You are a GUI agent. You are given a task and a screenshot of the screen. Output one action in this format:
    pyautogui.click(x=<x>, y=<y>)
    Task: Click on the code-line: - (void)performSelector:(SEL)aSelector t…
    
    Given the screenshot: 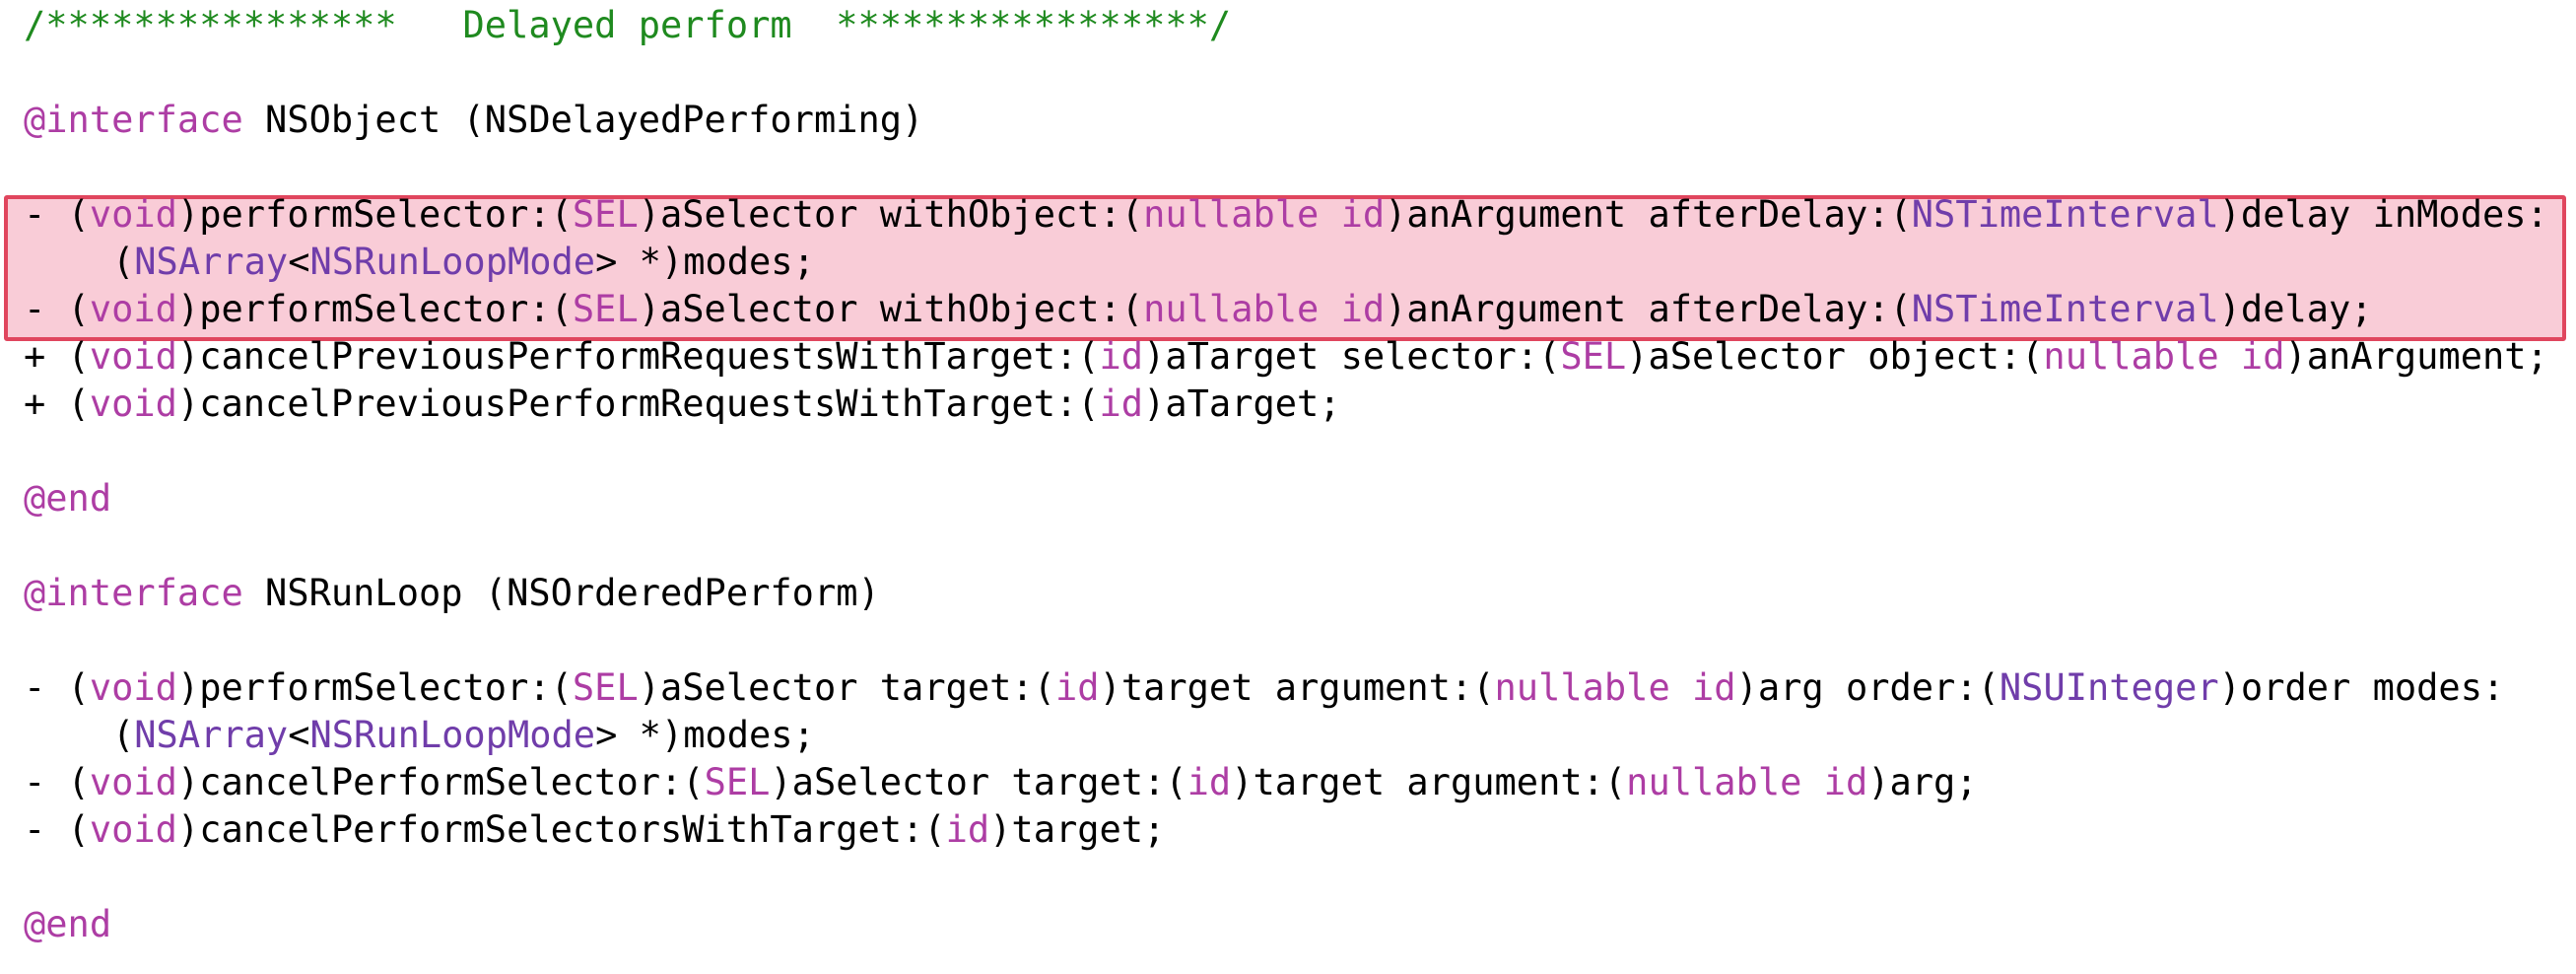 What is the action you would take?
    pyautogui.click(x=1264, y=688)
    